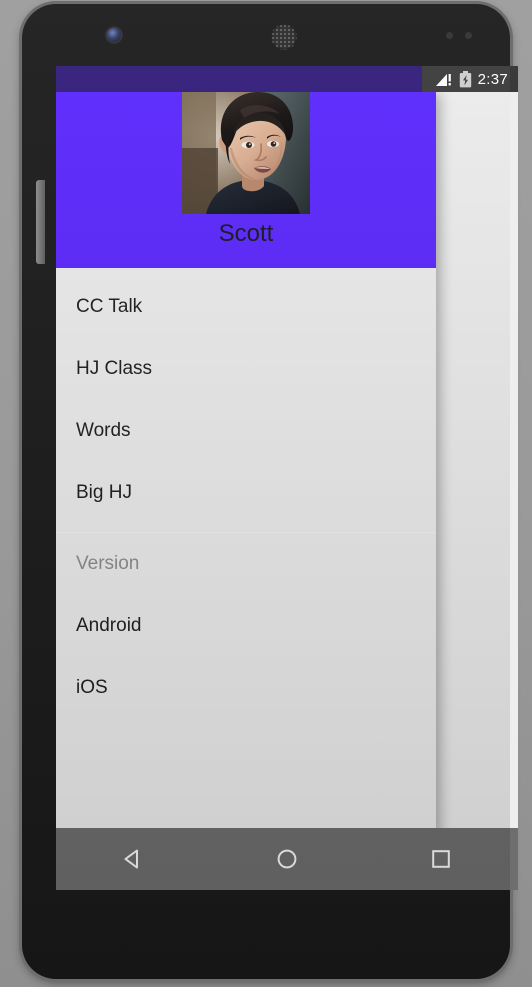 This screenshot has height=987, width=532. I want to click on drawer-item-label: iOS, so click(92, 687).